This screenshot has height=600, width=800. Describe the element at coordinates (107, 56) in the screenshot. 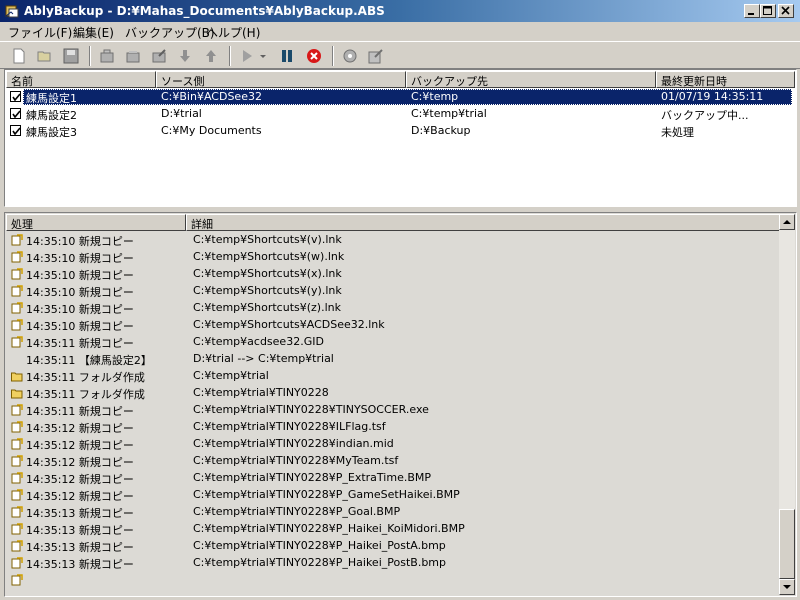

I see `delete-set-button` at that location.